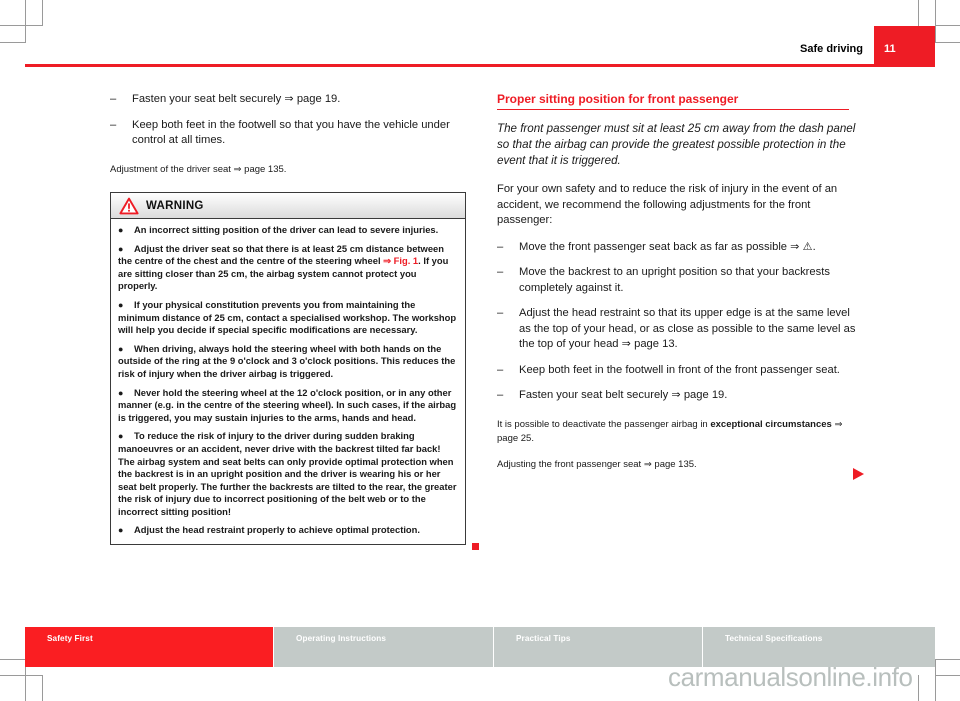  I want to click on footer-tab-label: Safety First, so click(70, 638).